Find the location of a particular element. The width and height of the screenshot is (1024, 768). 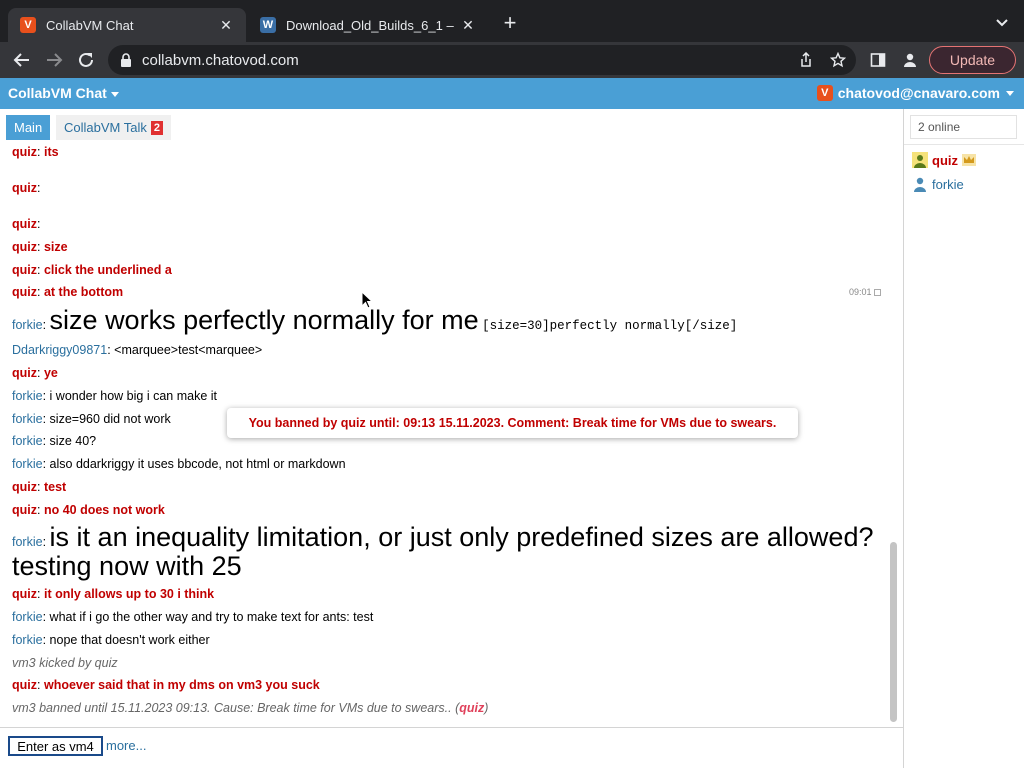

reload-icon is located at coordinates (86, 60).